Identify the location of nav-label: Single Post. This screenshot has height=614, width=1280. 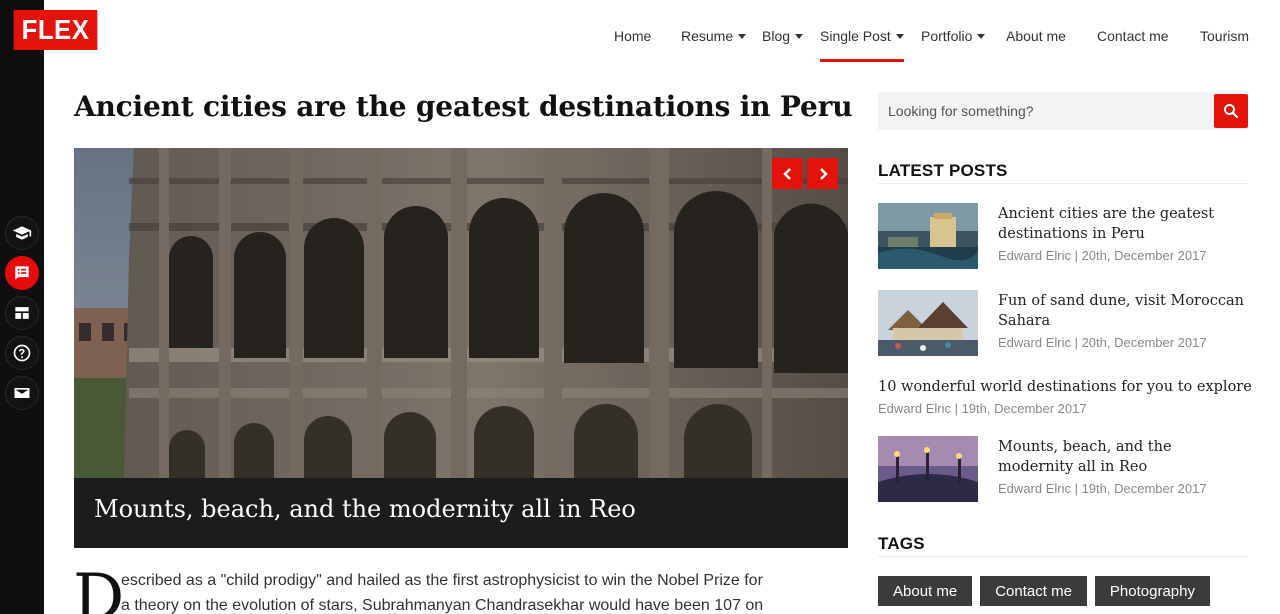
(855, 36).